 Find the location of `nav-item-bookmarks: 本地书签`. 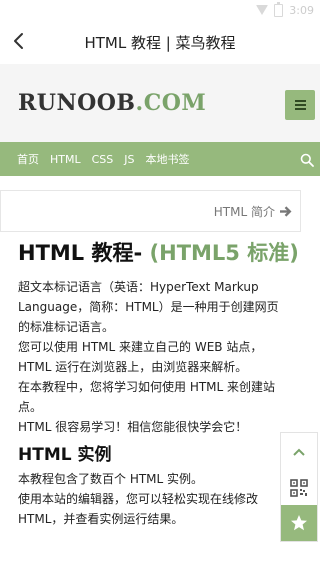

nav-item-bookmarks: 本地书签 is located at coordinates (168, 159).